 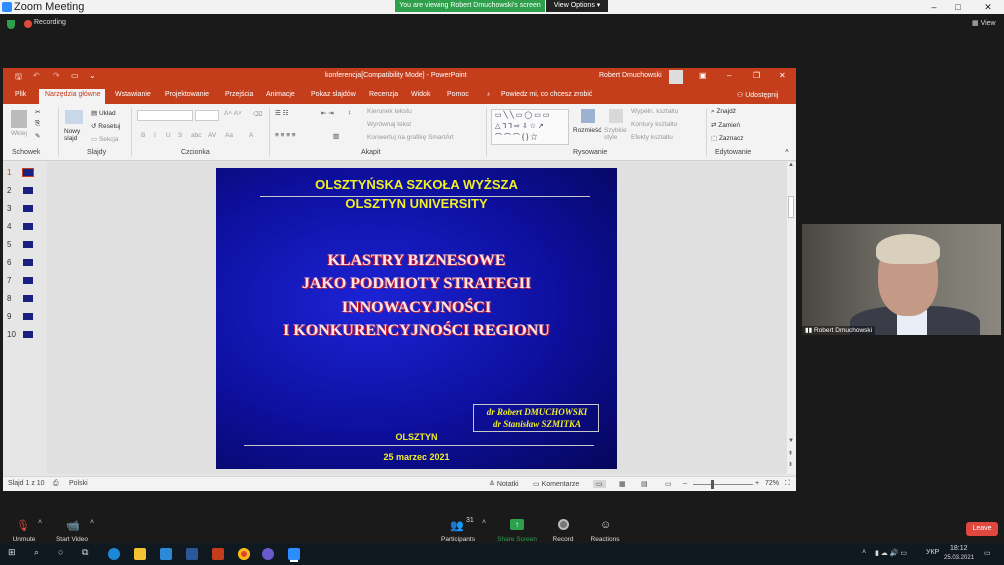 I want to click on align-text-button: Wyrównaj tekst, so click(x=389, y=124).